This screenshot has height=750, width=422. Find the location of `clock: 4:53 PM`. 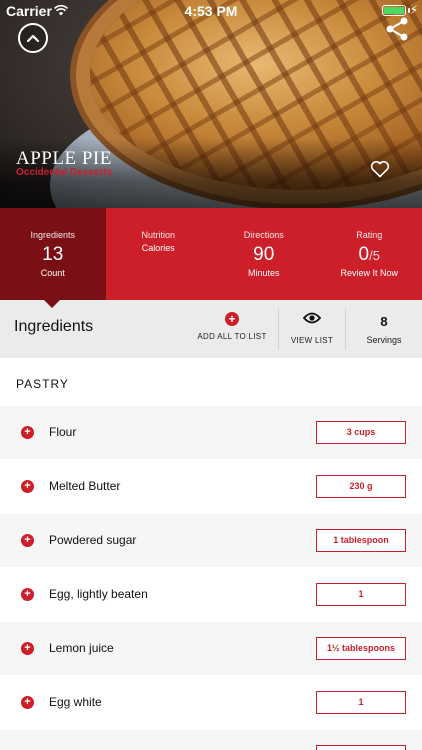

clock: 4:53 PM is located at coordinates (211, 11).